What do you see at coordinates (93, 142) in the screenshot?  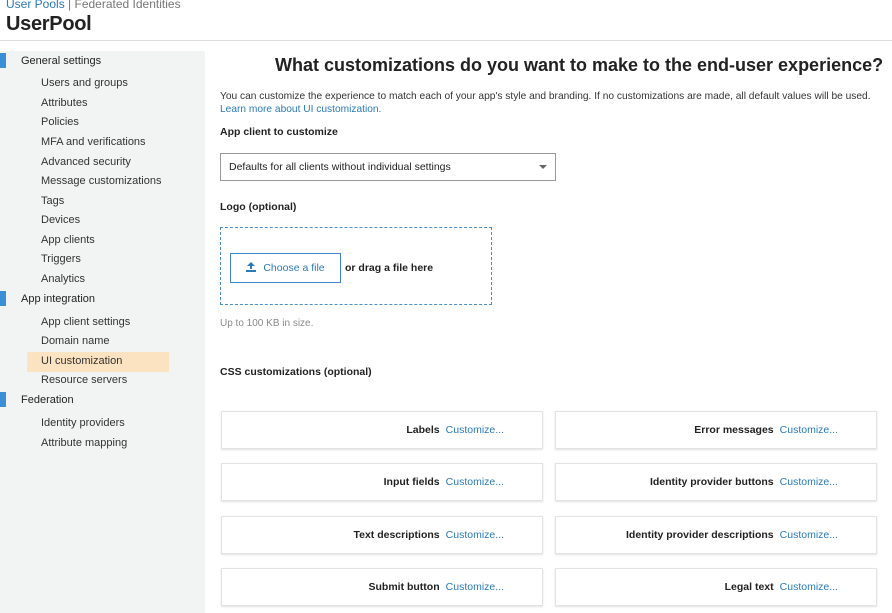 I see `sidebar-item-mfa-and-verifications: MFA and verifications` at bounding box center [93, 142].